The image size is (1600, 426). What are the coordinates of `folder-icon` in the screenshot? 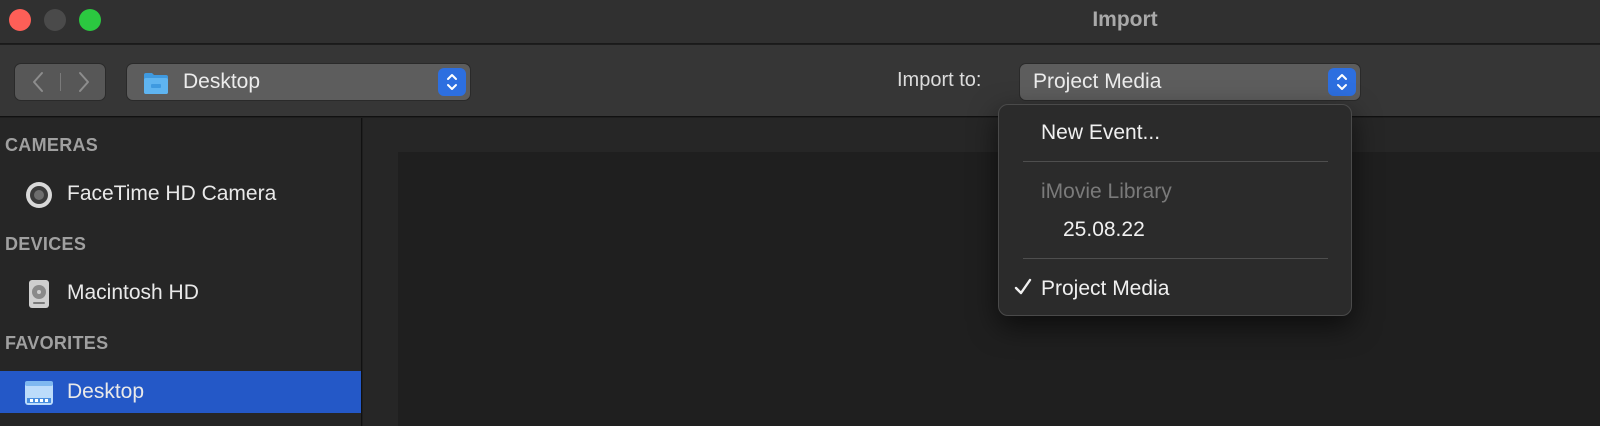 It's located at (156, 83).